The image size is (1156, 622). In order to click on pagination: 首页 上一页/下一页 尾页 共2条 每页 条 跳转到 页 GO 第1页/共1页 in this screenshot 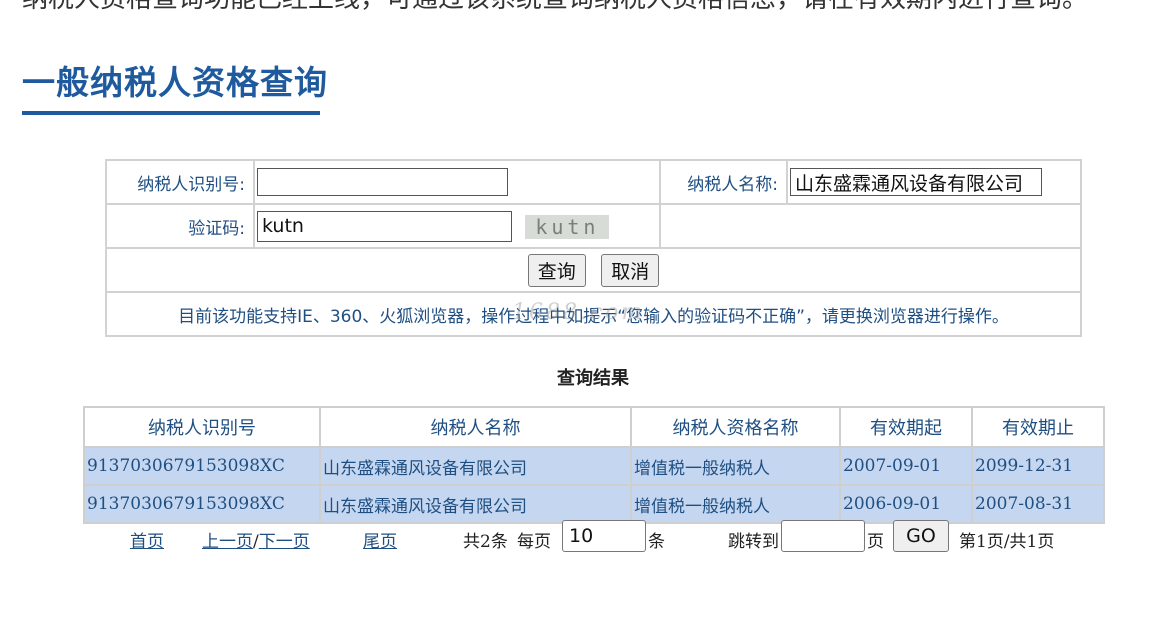, I will do `click(578, 537)`.